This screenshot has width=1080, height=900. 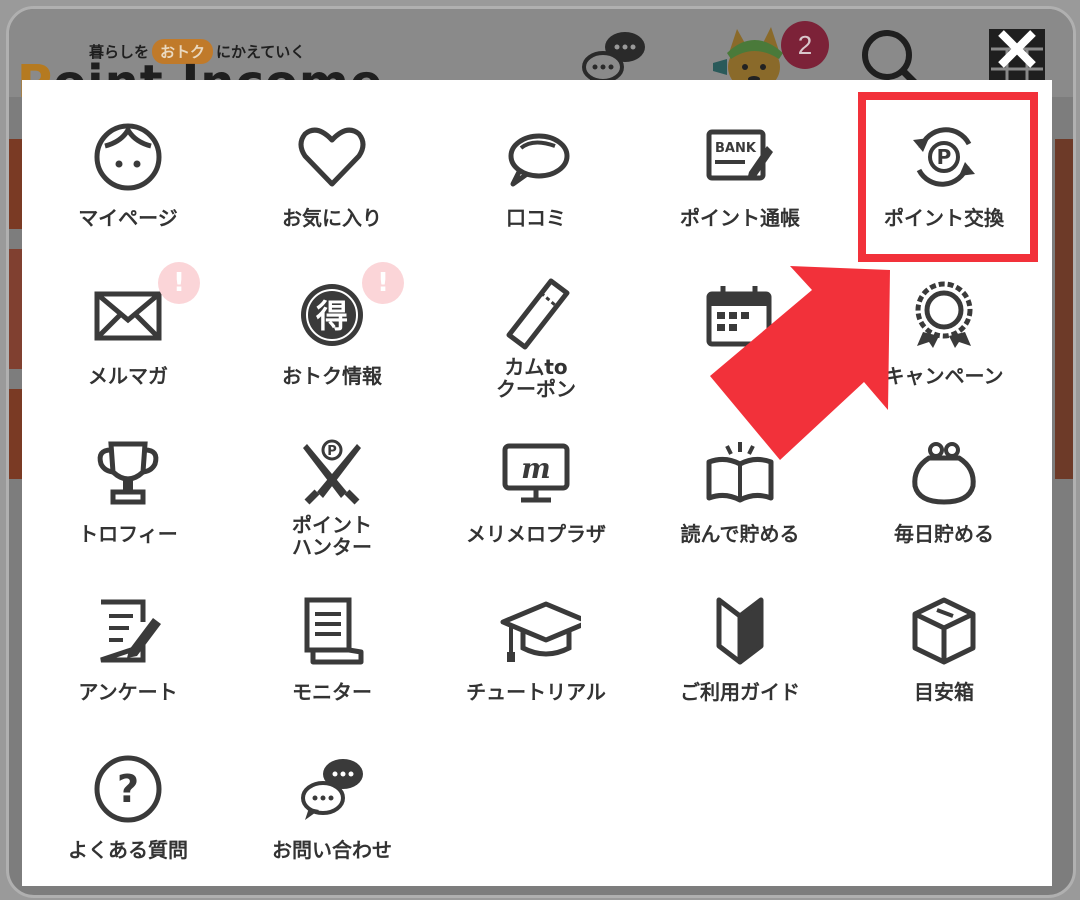 I want to click on menu-item-label-line1: カムto, so click(x=536, y=367).